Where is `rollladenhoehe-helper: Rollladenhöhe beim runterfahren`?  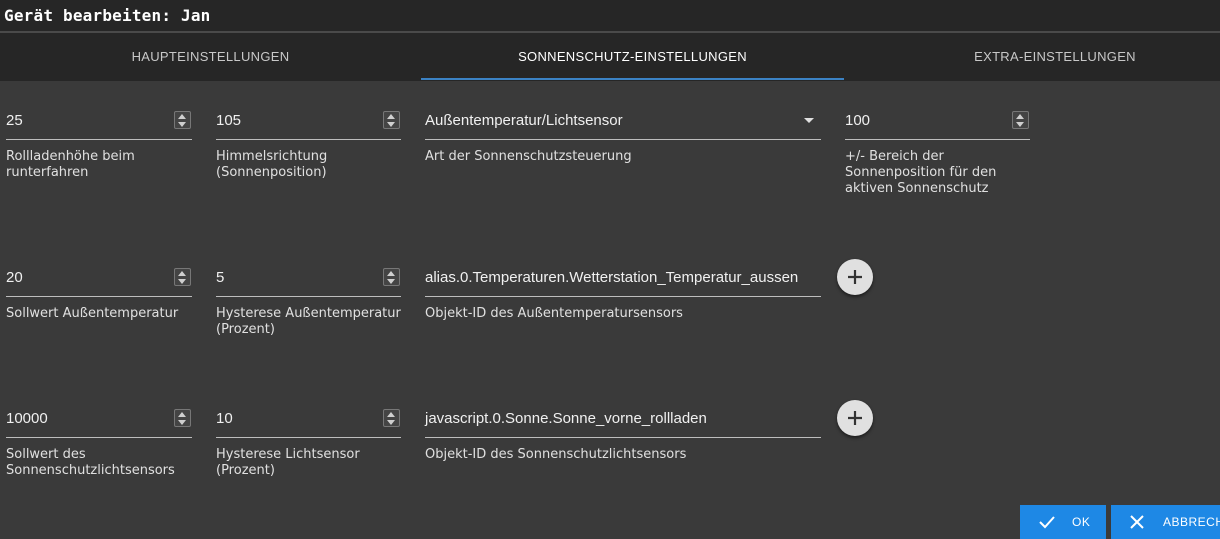 rollladenhoehe-helper: Rollladenhöhe beim runterfahren is located at coordinates (70, 164).